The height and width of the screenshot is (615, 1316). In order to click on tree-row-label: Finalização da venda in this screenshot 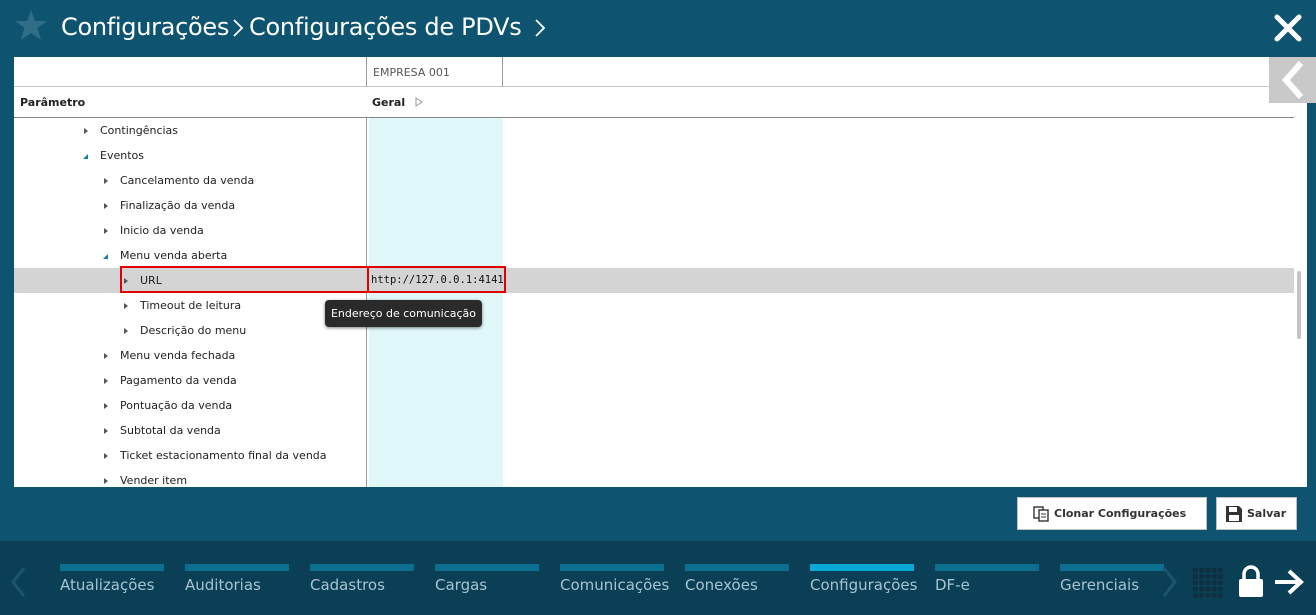, I will do `click(178, 205)`.